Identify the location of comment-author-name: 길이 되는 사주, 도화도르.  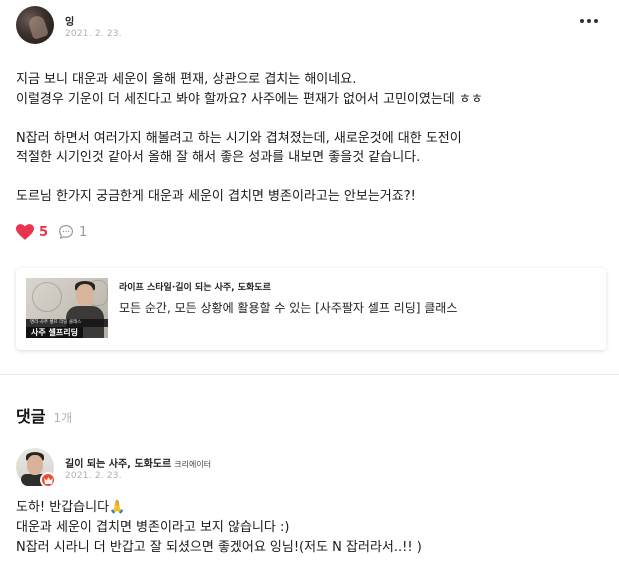
(118, 464).